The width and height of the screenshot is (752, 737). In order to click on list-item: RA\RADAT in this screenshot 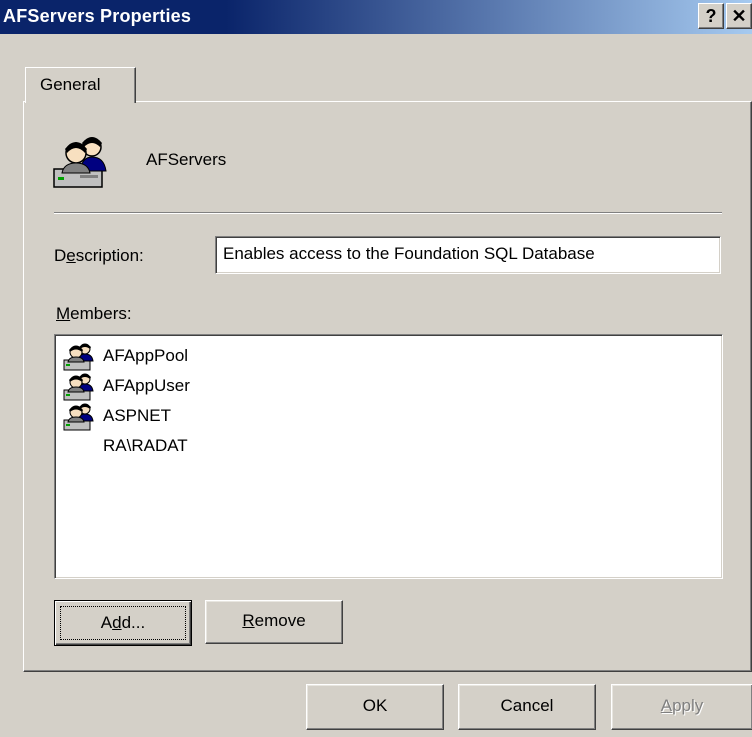, I will do `click(145, 446)`.